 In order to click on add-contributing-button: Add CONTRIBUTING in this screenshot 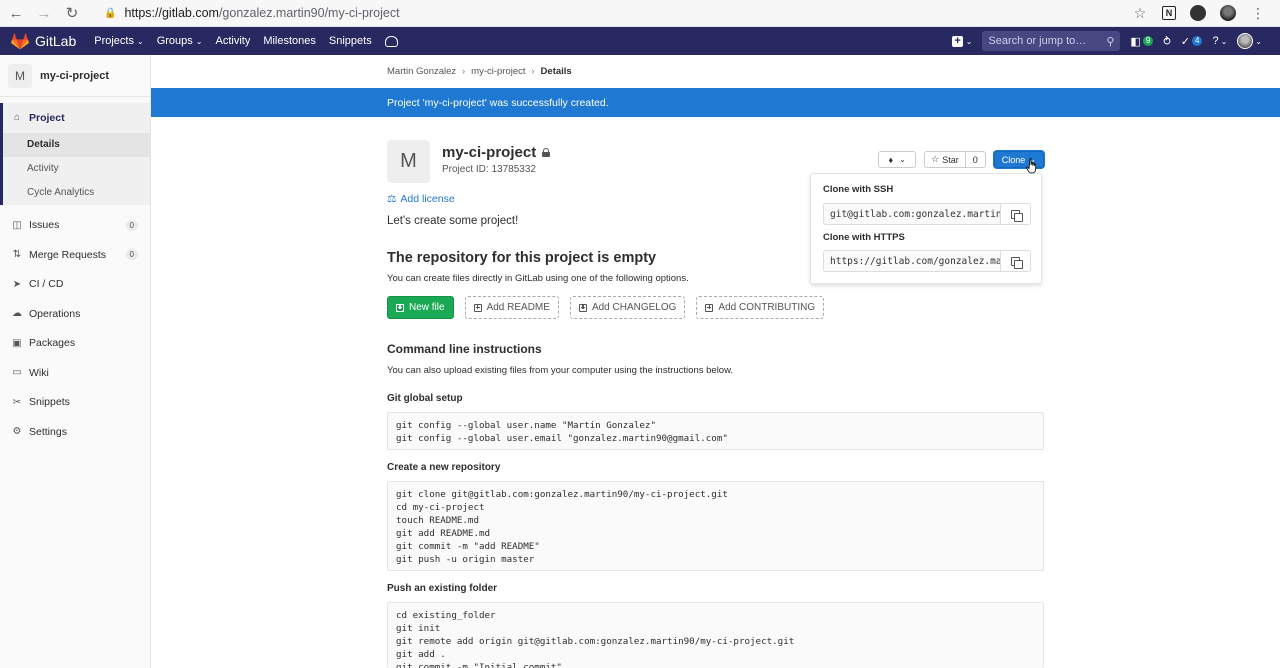, I will do `click(760, 307)`.